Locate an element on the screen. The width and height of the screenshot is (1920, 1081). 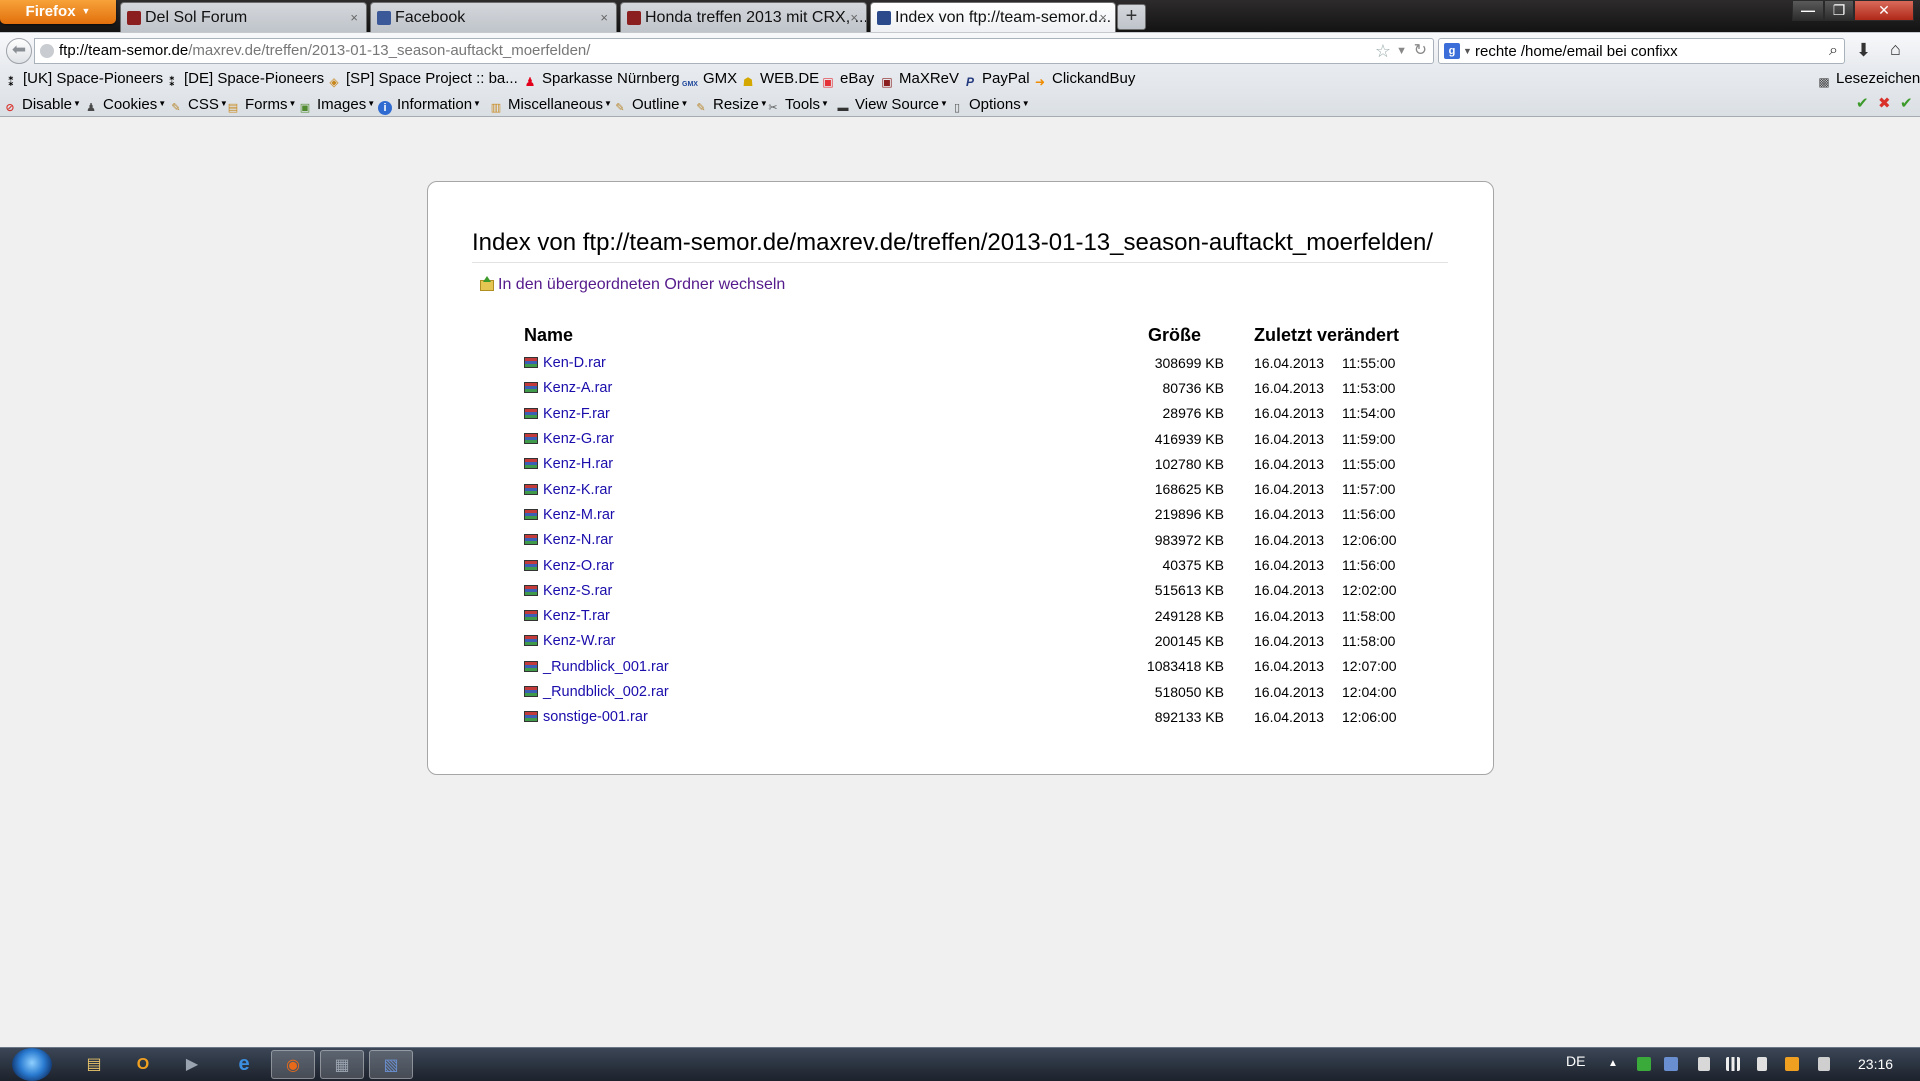
column-header-modified: Zuletzt verändert is located at coordinates (1326, 335).